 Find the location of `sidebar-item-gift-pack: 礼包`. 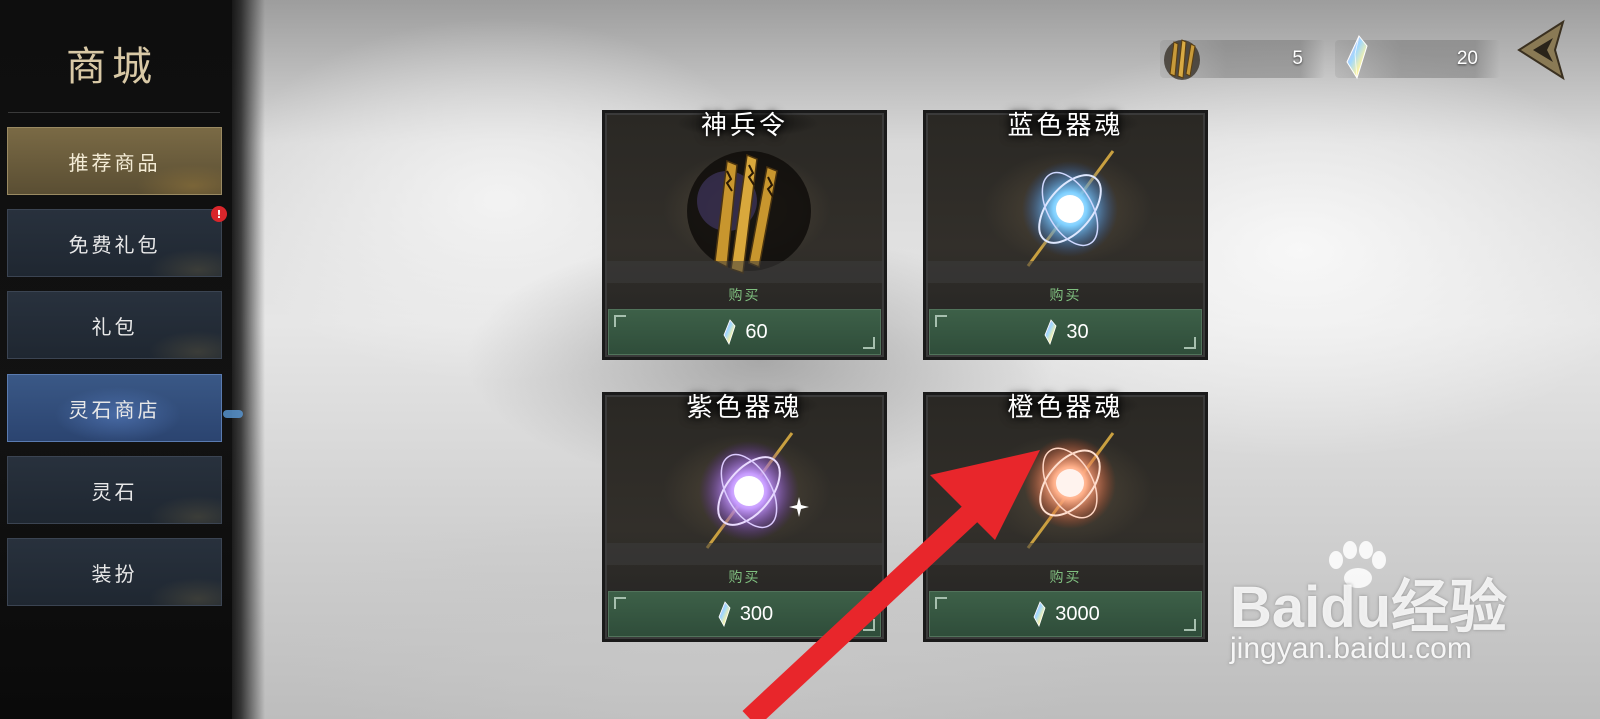

sidebar-item-gift-pack: 礼包 is located at coordinates (114, 325).